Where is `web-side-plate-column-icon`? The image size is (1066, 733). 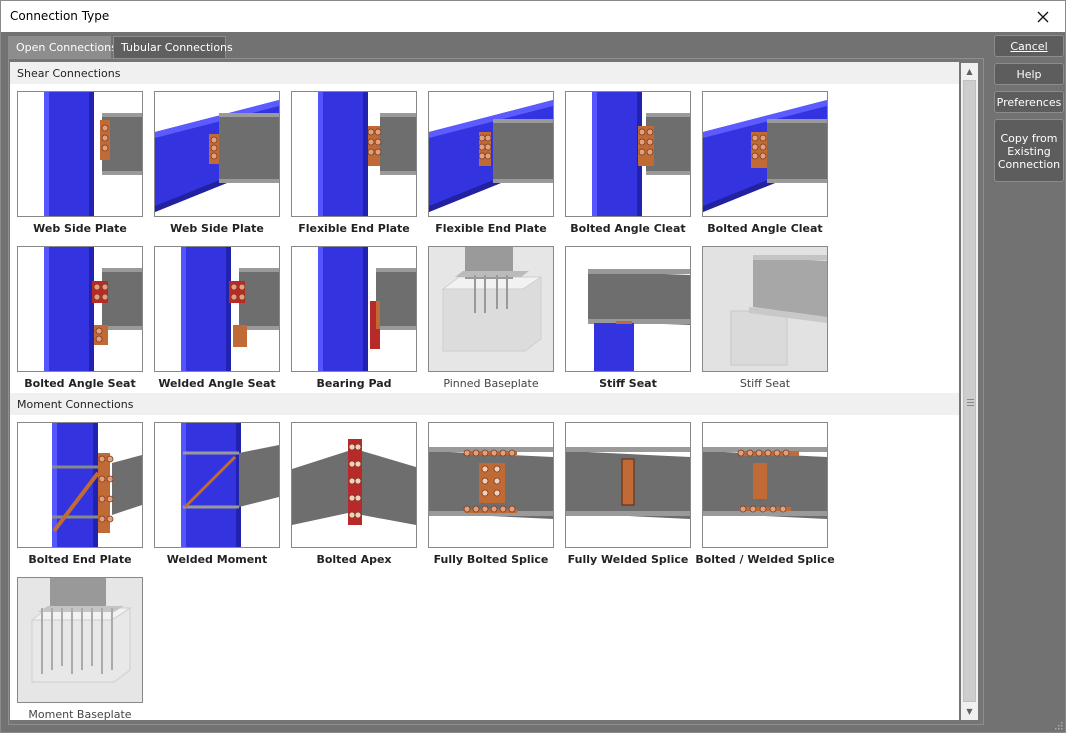
web-side-plate-column-icon is located at coordinates (80, 154).